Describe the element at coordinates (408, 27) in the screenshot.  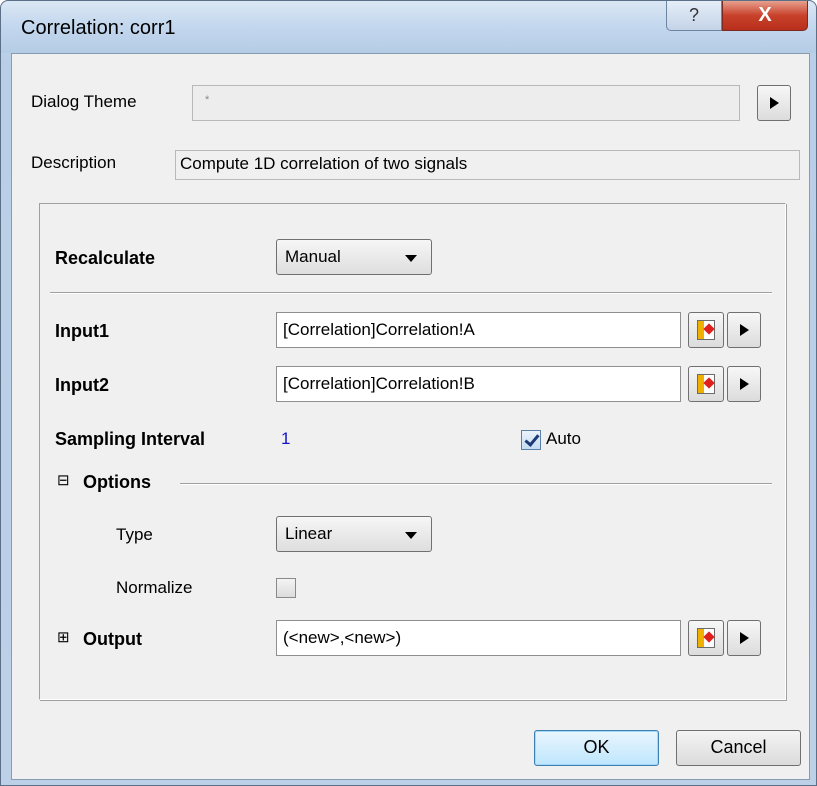
I see `title-bar: Correlation: corr1 ? X` at that location.